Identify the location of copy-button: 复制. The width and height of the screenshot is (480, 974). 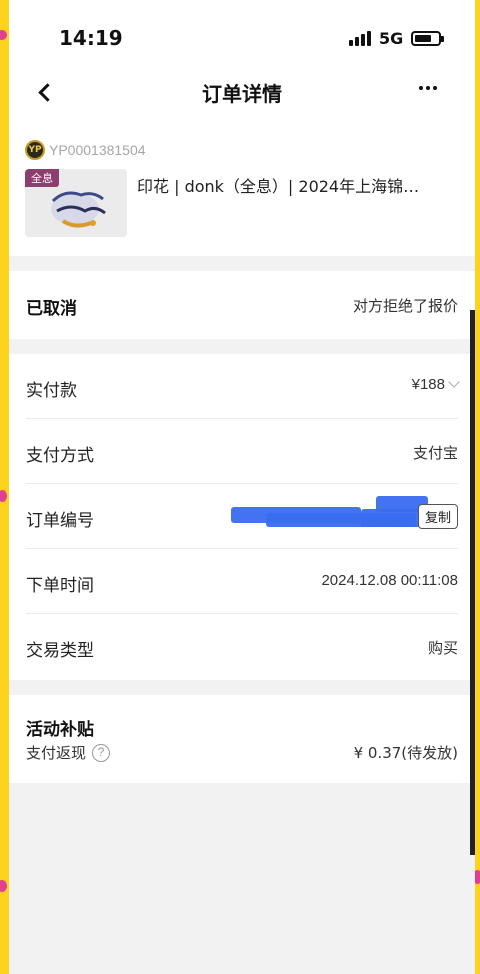
(437, 516).